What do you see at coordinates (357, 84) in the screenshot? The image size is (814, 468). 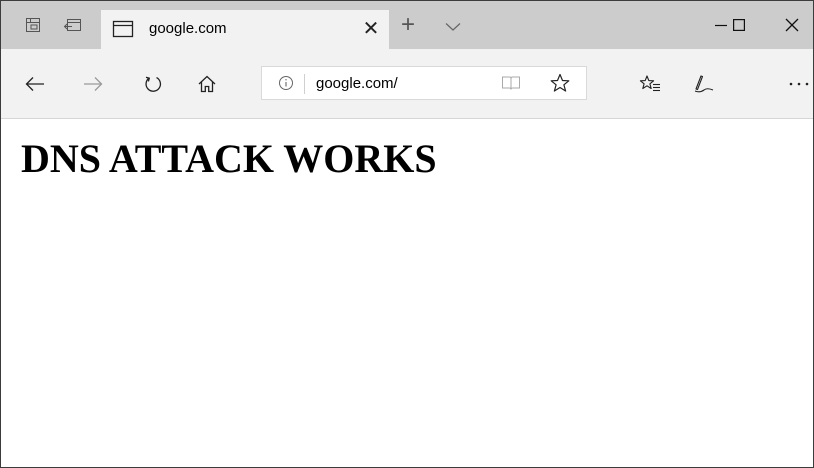 I see `url-input: google.com/` at bounding box center [357, 84].